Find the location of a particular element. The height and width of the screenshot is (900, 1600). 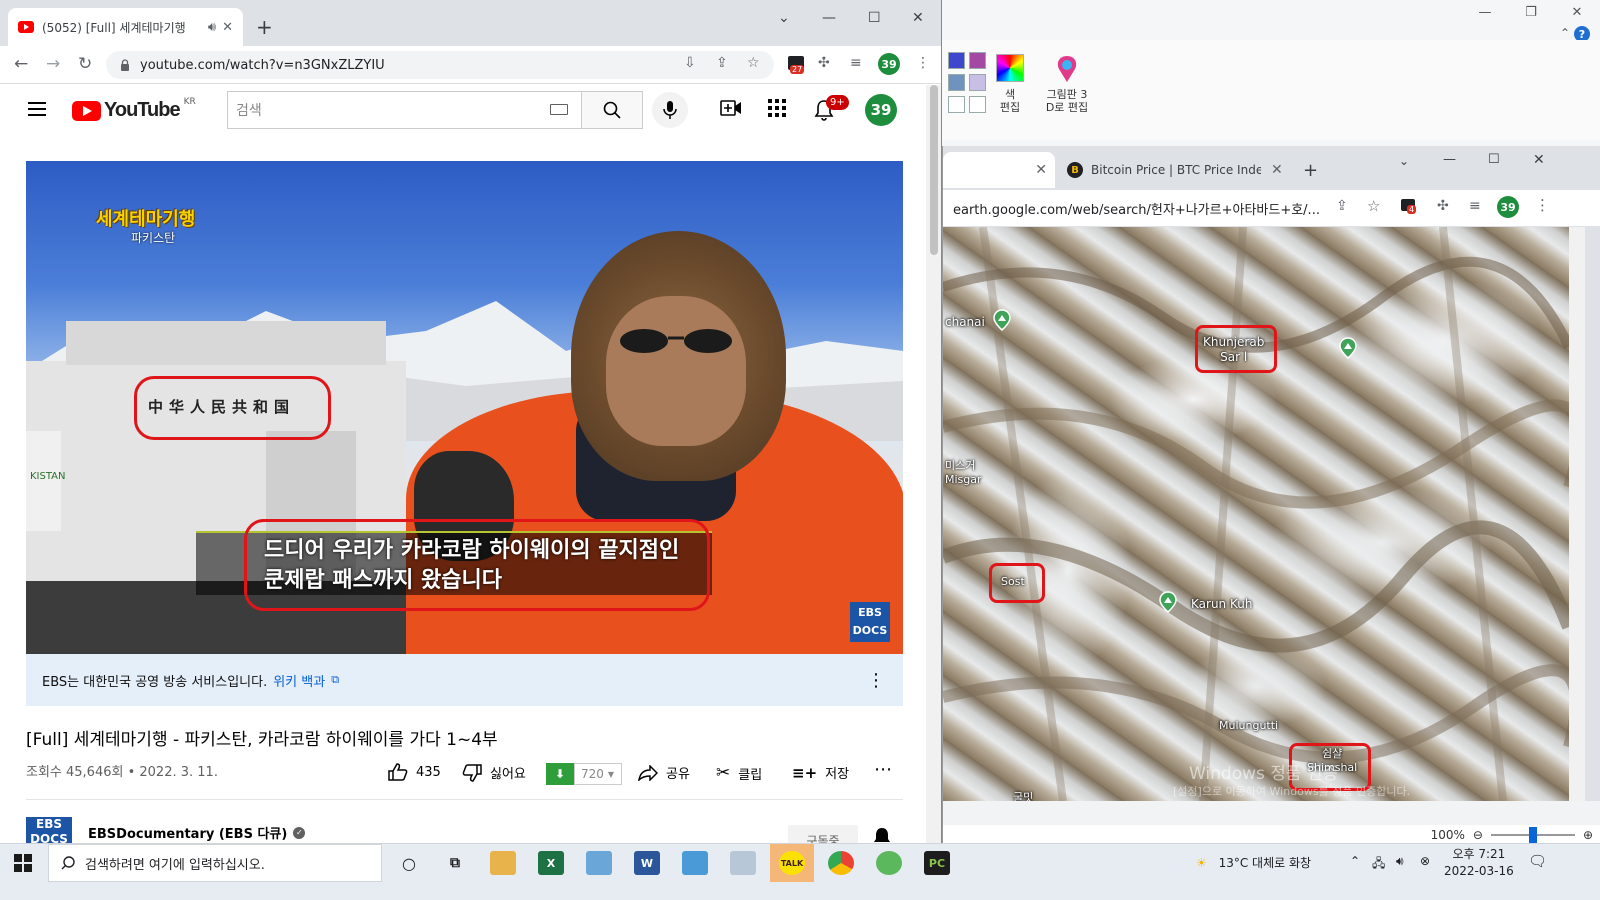

restore-icon: ❐ is located at coordinates (1531, 12).